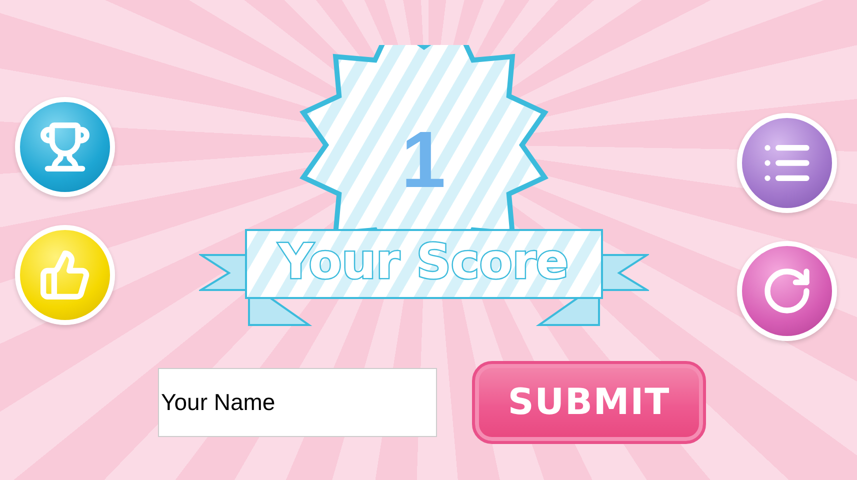  Describe the element at coordinates (65, 275) in the screenshot. I see `thumbs-up-icon` at that location.